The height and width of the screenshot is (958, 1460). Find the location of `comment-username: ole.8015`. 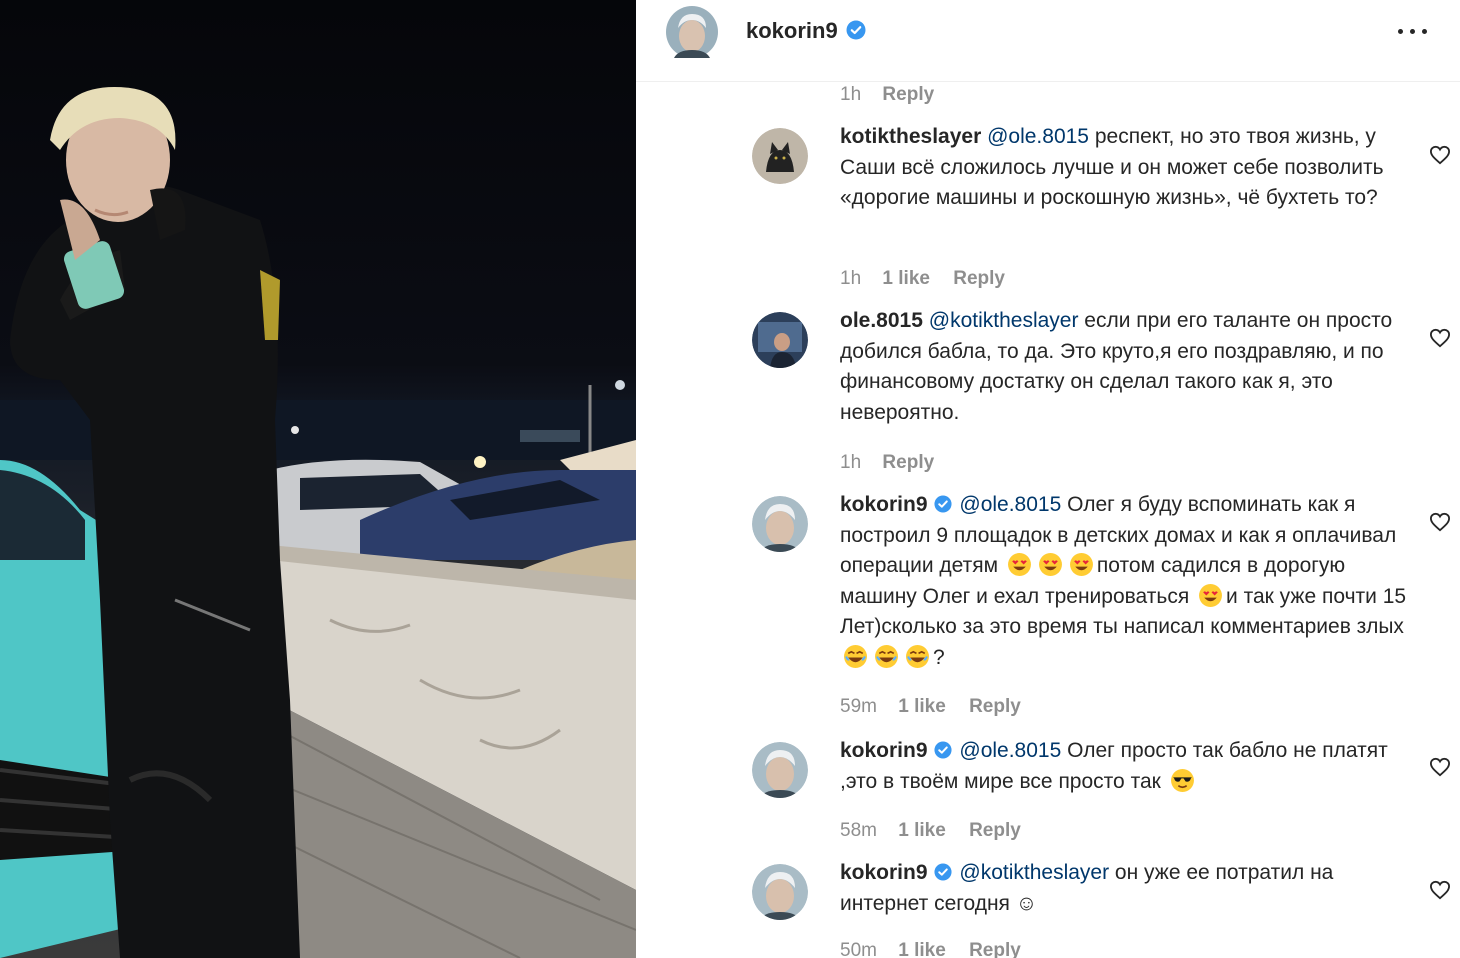

comment-username: ole.8015 is located at coordinates (881, 320).